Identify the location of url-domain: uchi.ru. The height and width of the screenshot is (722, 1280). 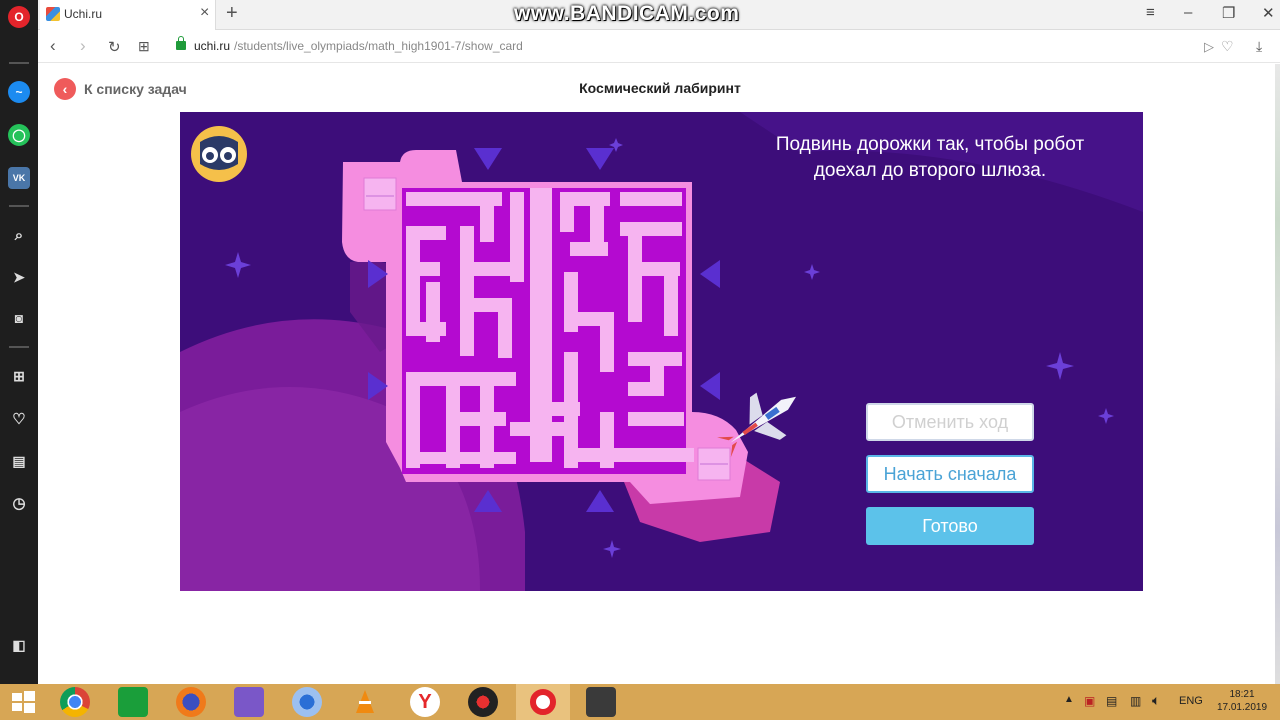
(212, 46).